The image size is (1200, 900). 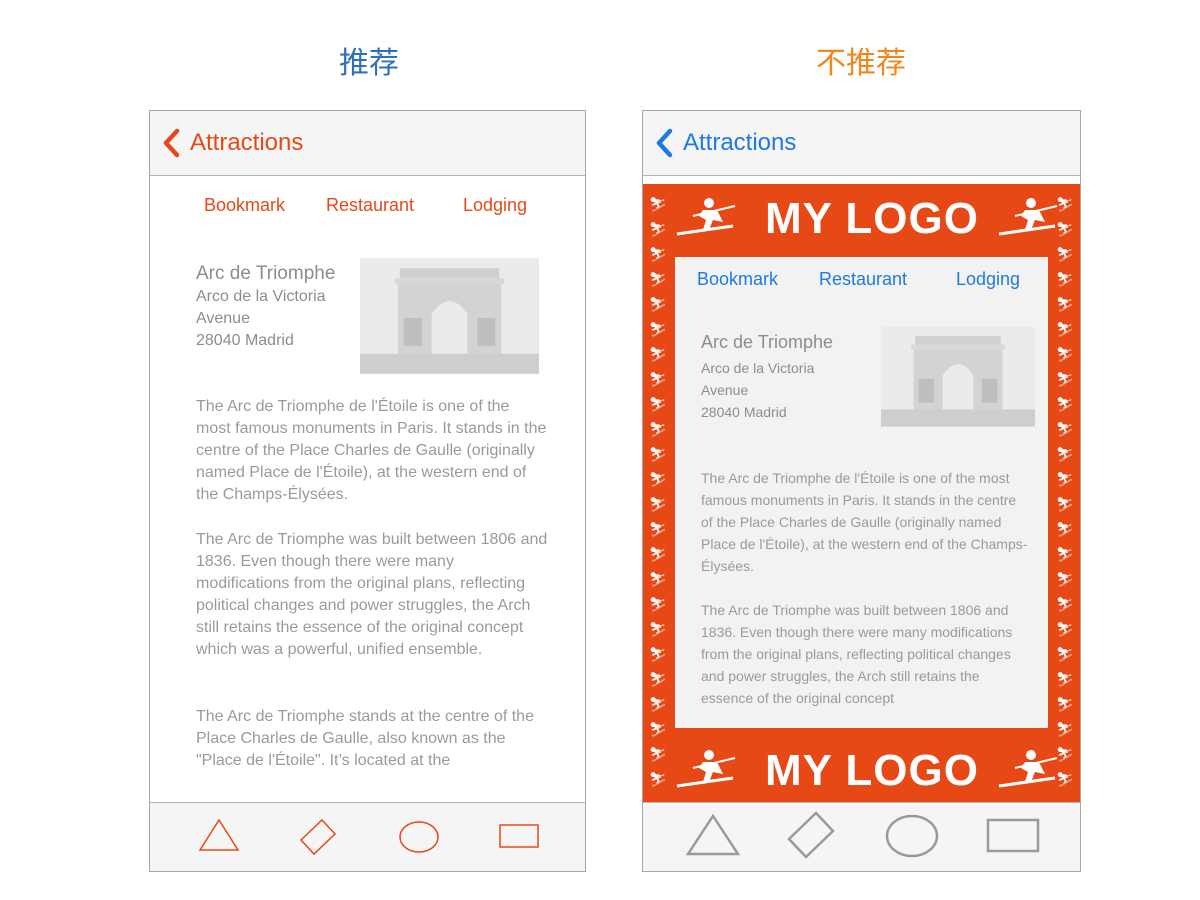 What do you see at coordinates (1065, 491) in the screenshot?
I see `skier-pattern-right: ⛷ ⛷ ⛷ ⛷ ⛷ ⛷ ⛷ ⛷ ⛷ ⛷ ⛷ ⛷ ⛷ ⛷ ⛷ ⛷ ⛷ ⛷ ⛷ ⛷ ⛷ ⛷ ⛷ ⛷` at bounding box center [1065, 491].